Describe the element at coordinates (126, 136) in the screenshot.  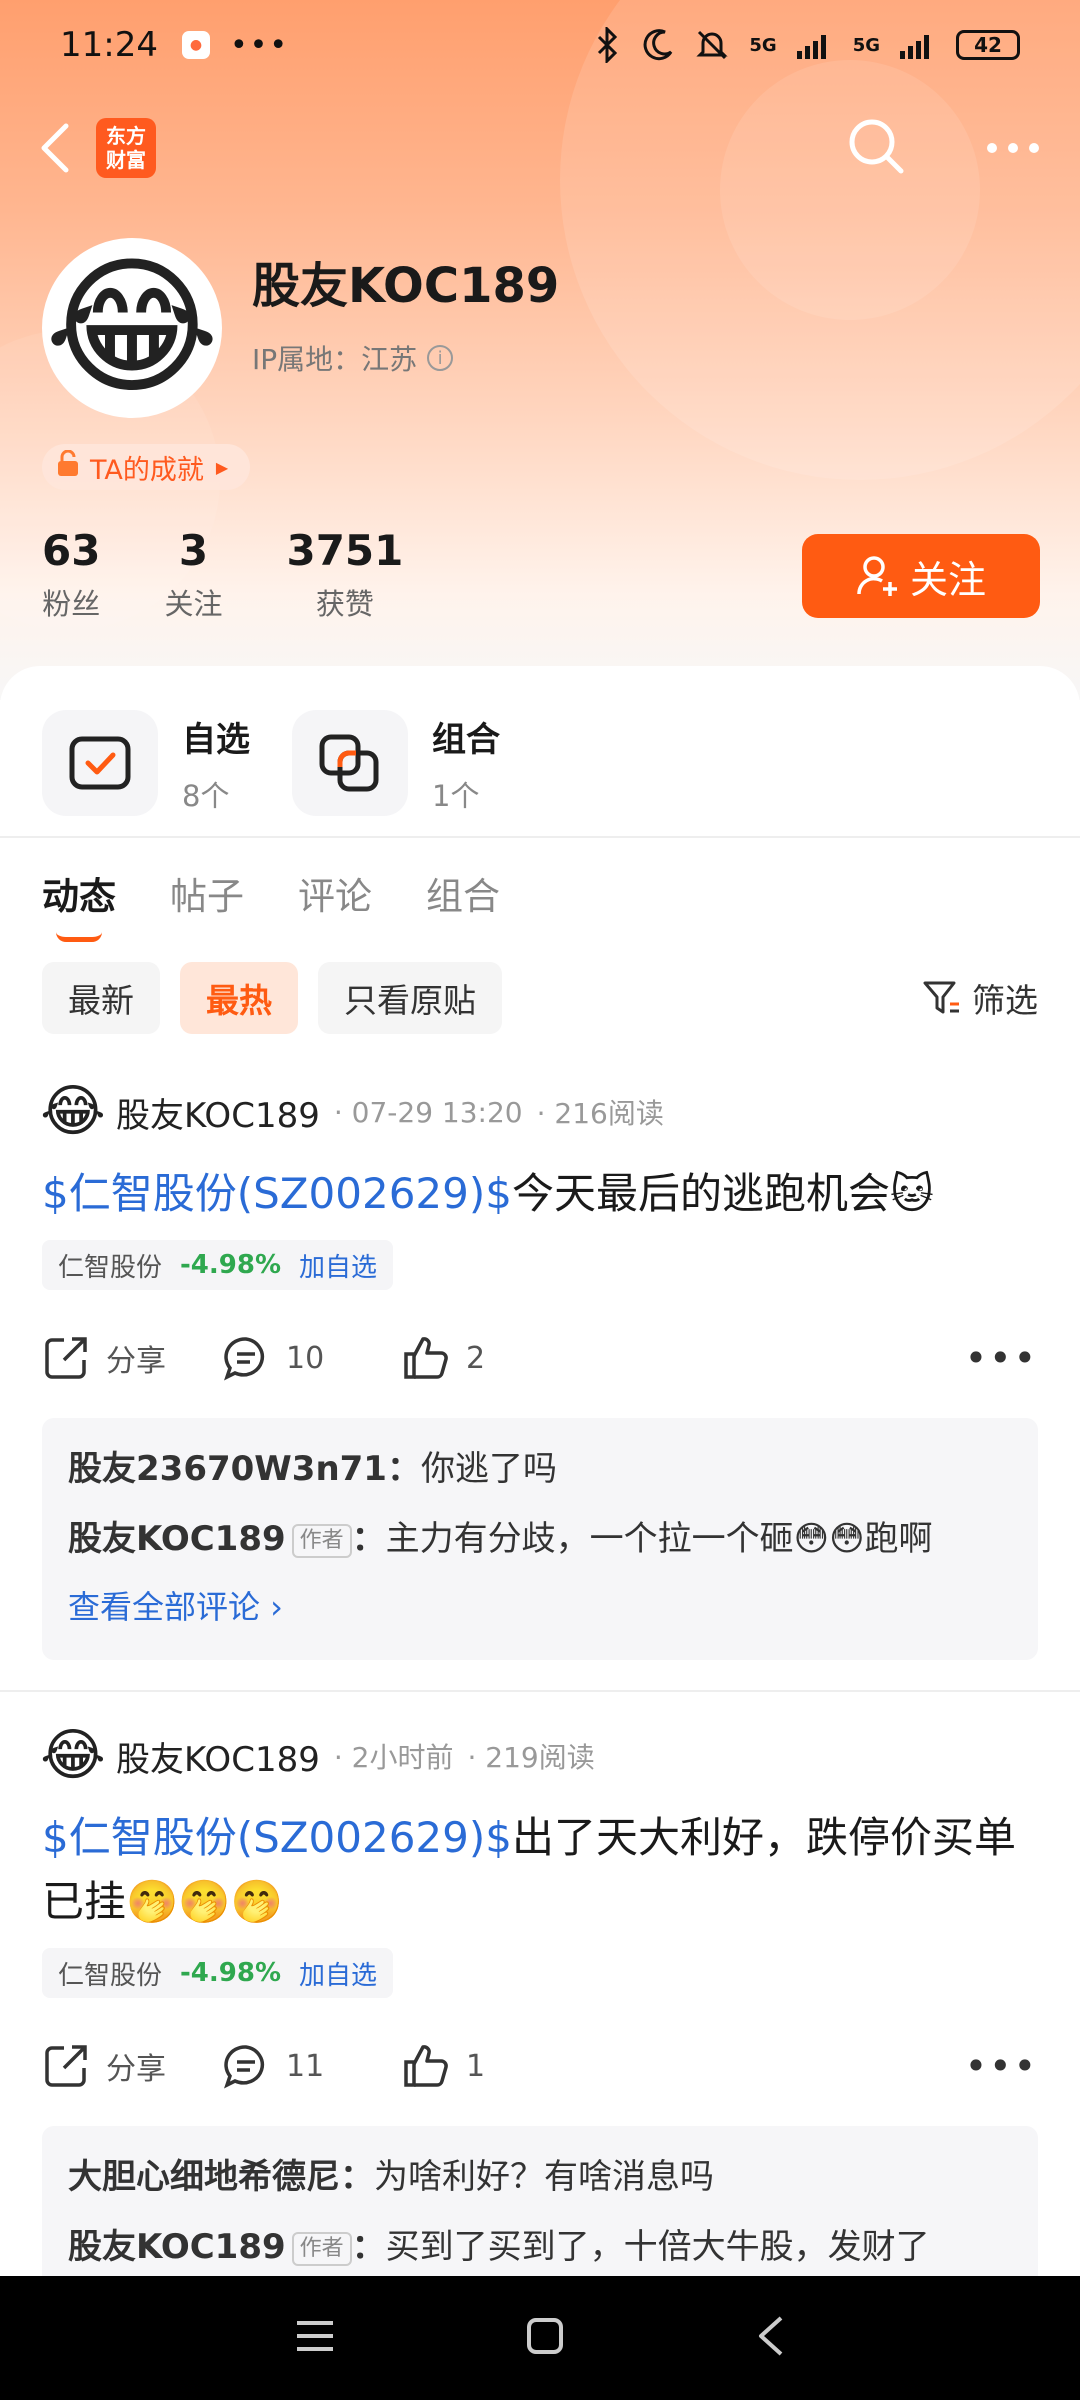
I see `brand-logo-line1: 东方` at that location.